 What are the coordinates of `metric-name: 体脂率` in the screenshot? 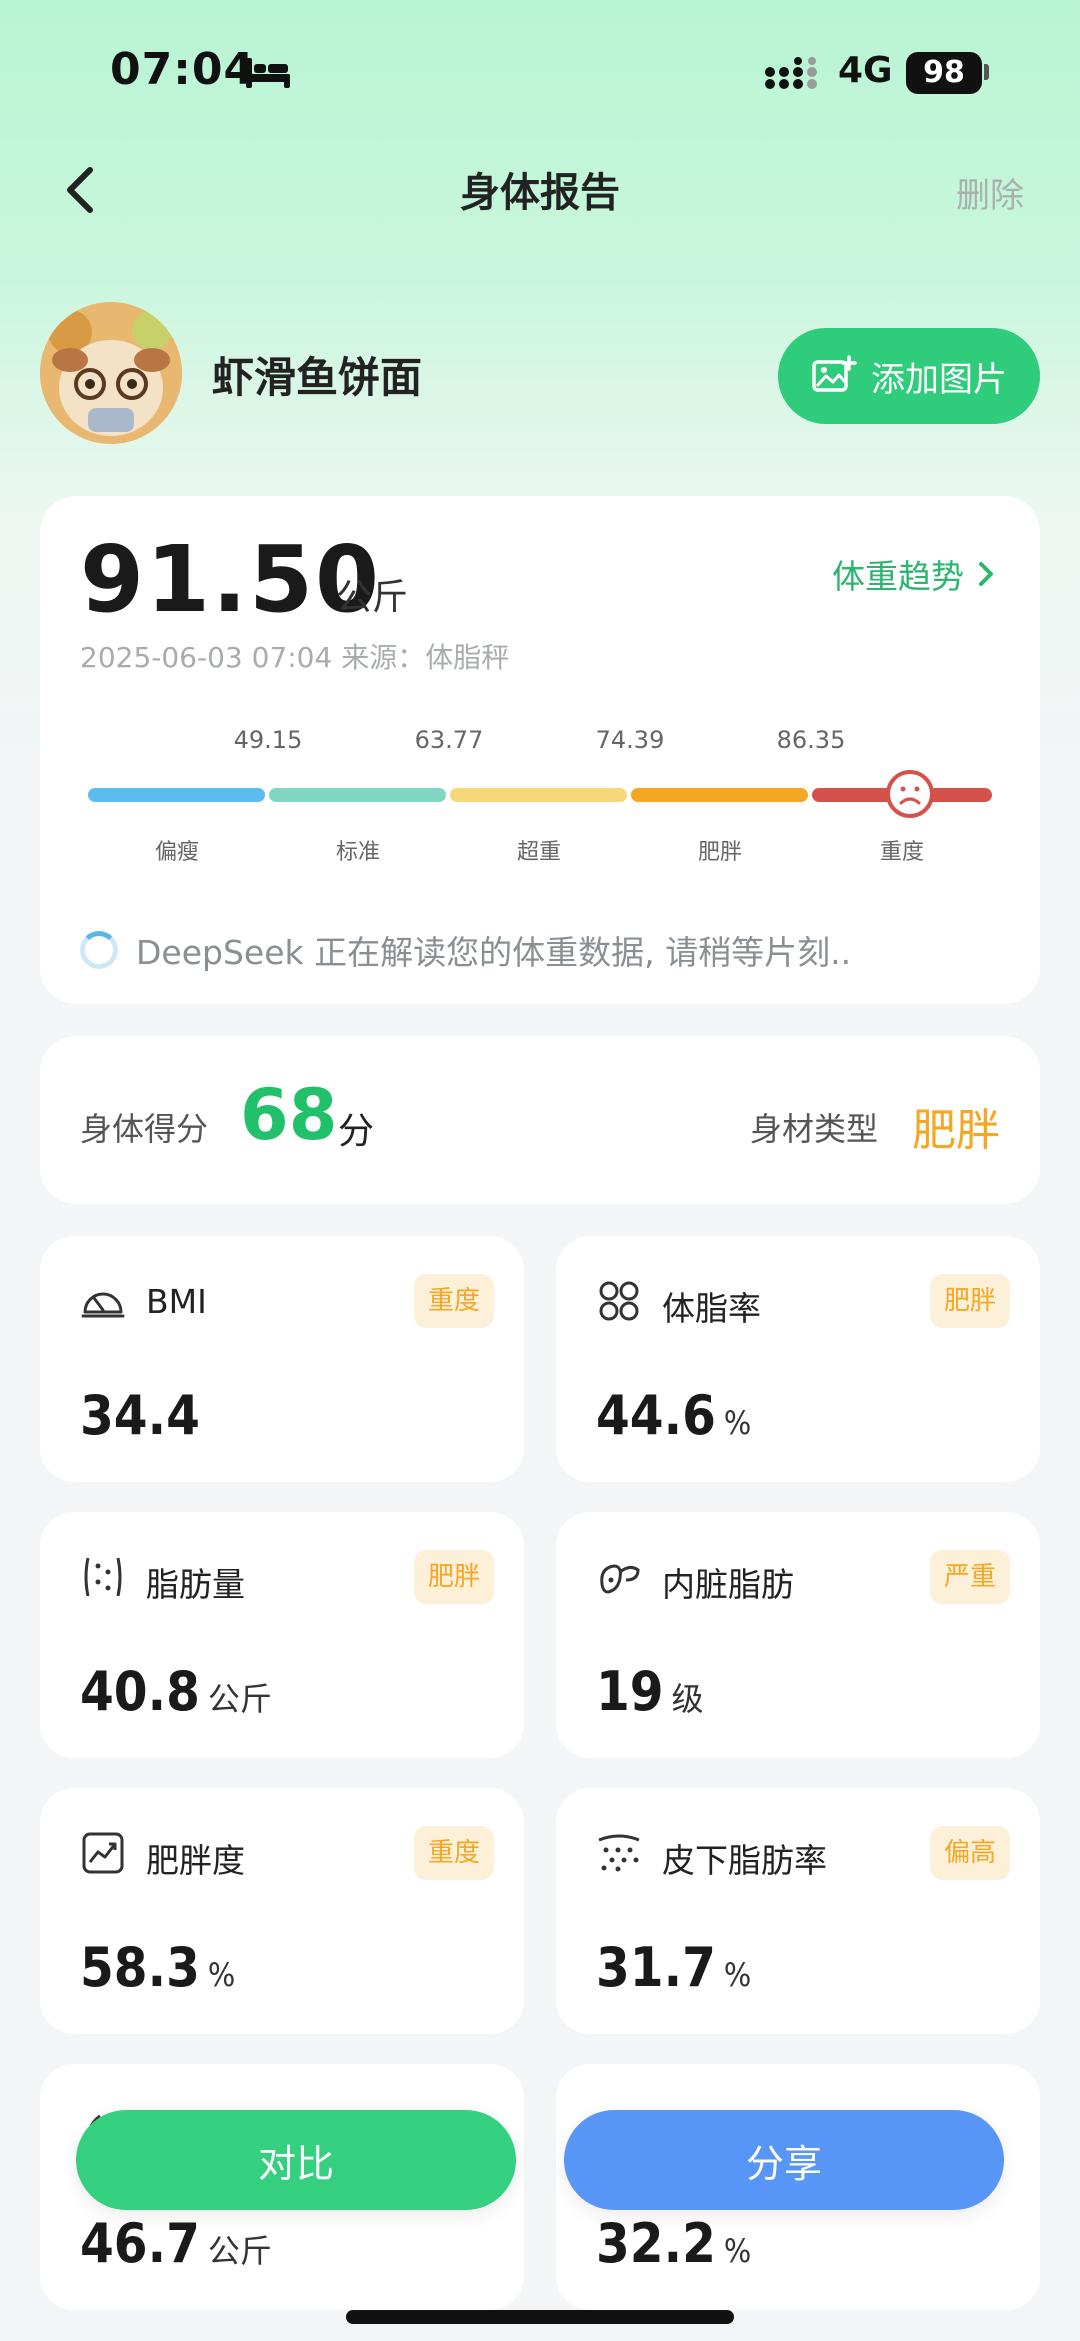 It's located at (711, 1308).